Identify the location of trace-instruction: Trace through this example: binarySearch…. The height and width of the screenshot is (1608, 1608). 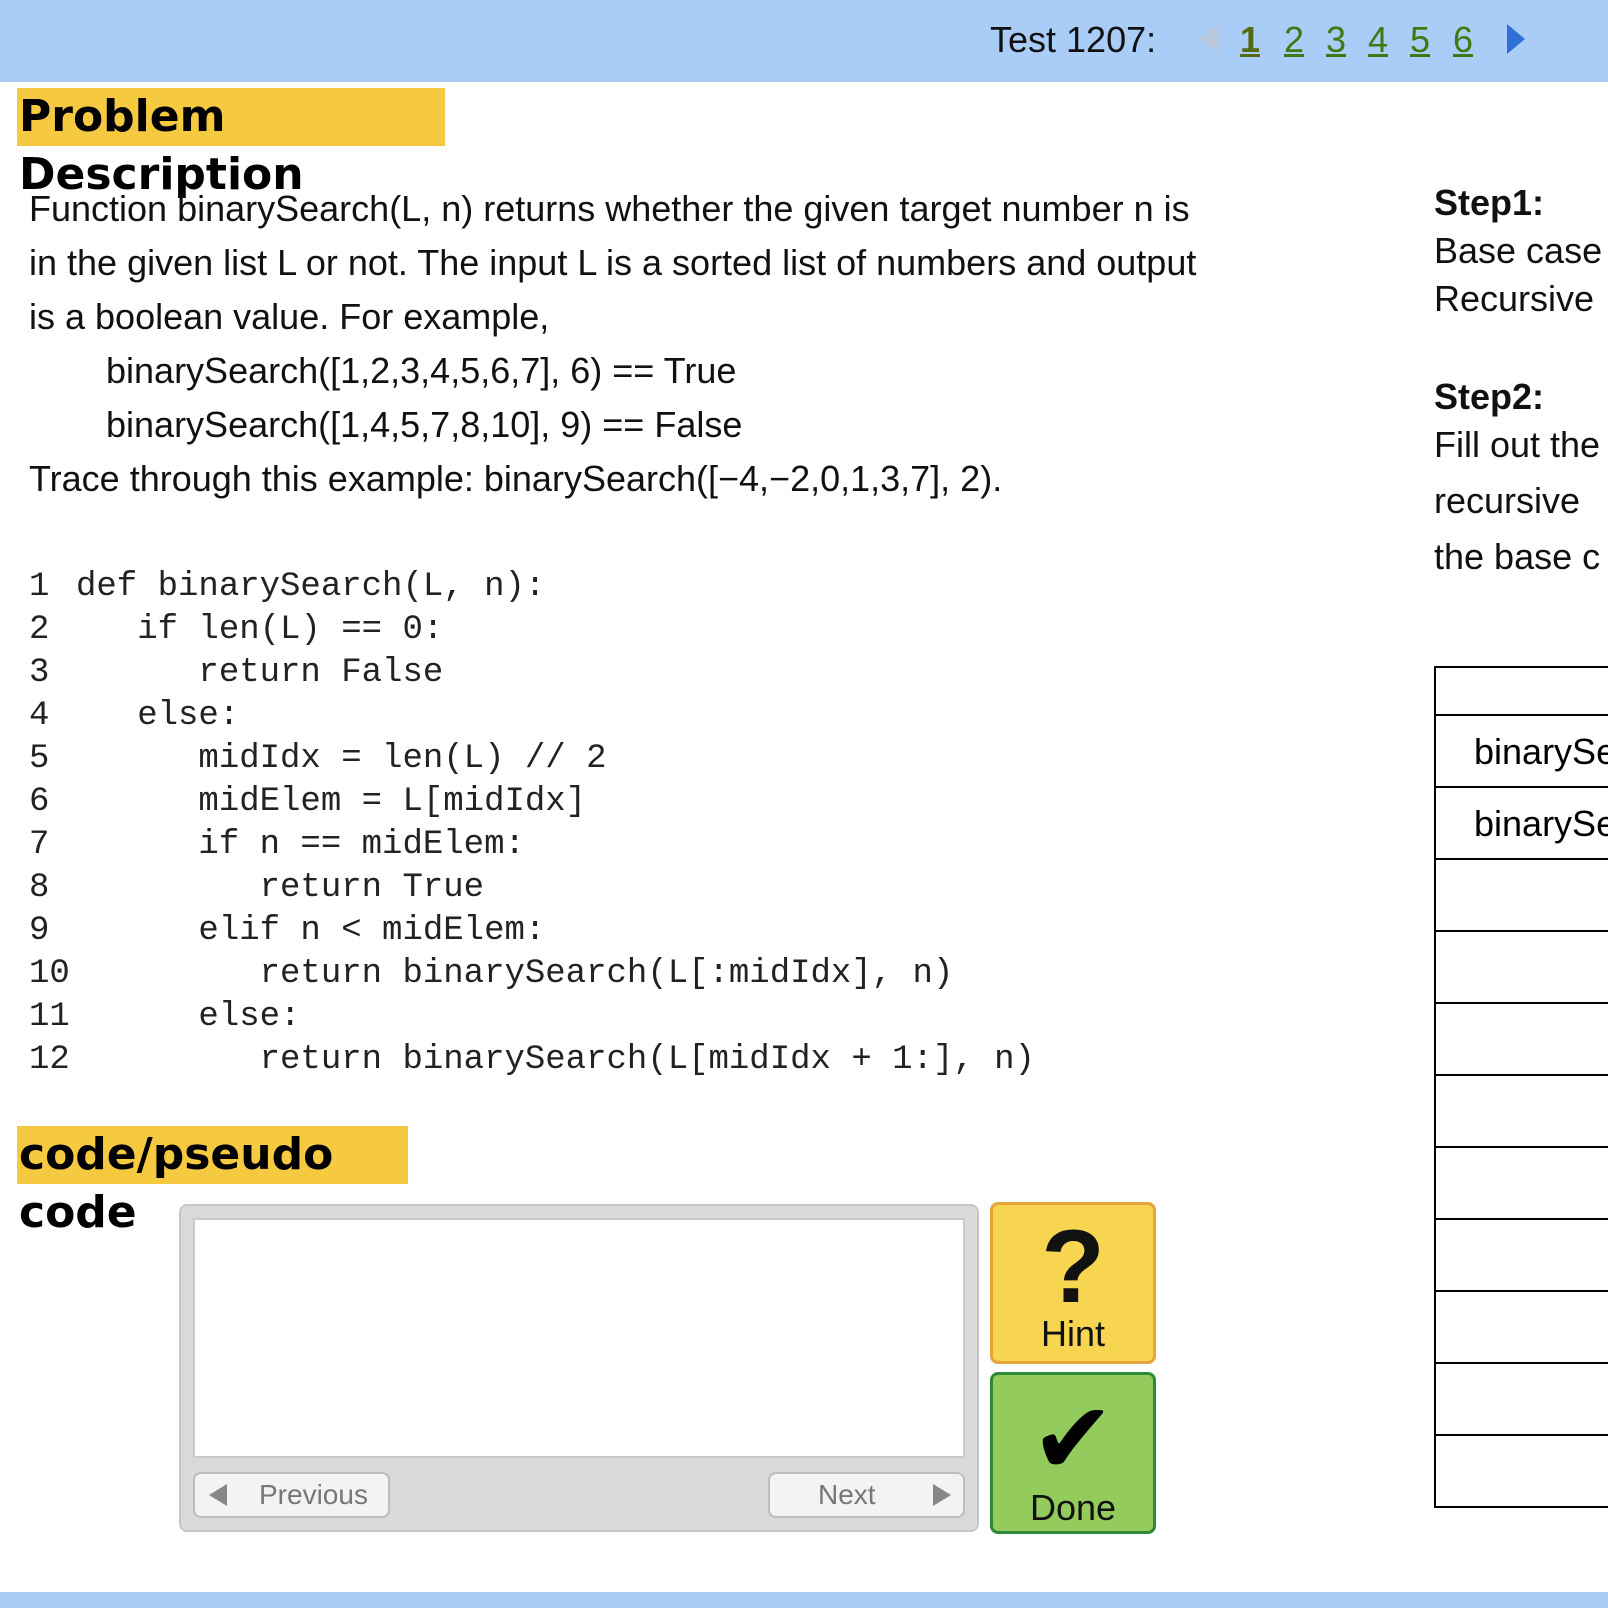
(516, 478).